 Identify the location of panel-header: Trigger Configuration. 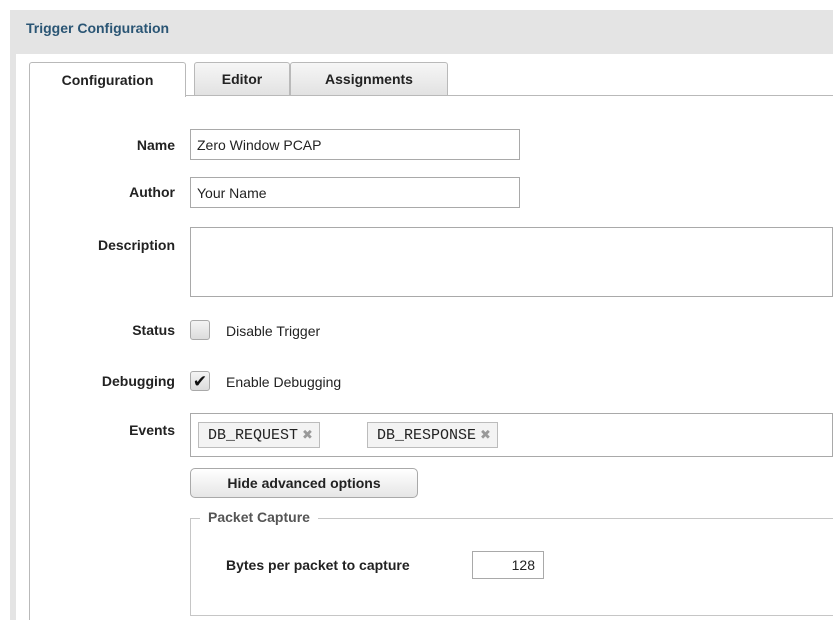
(421, 32).